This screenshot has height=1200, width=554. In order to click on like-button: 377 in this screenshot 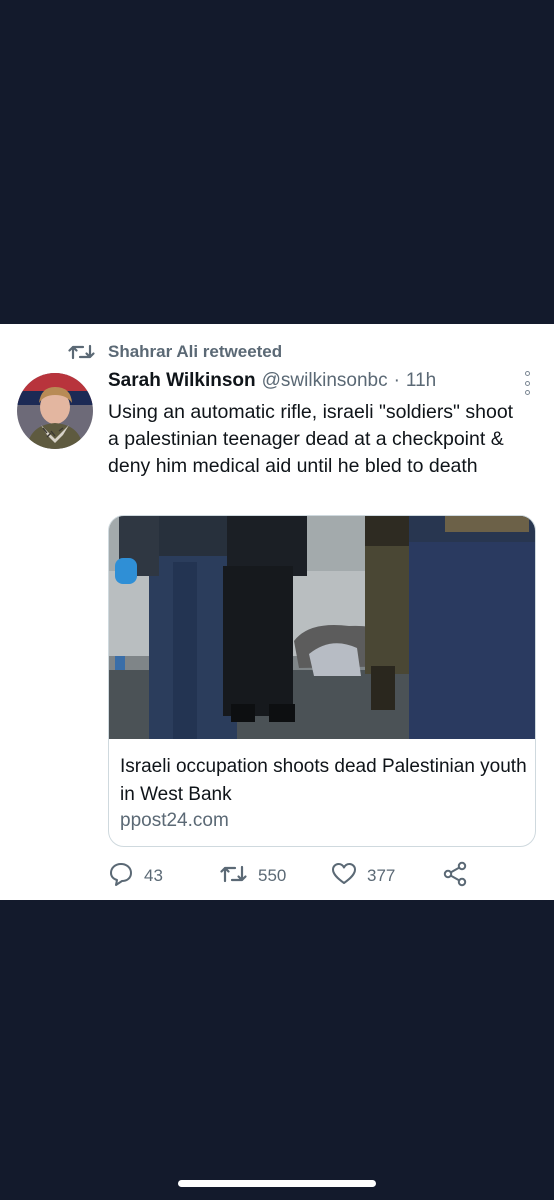, I will do `click(363, 876)`.